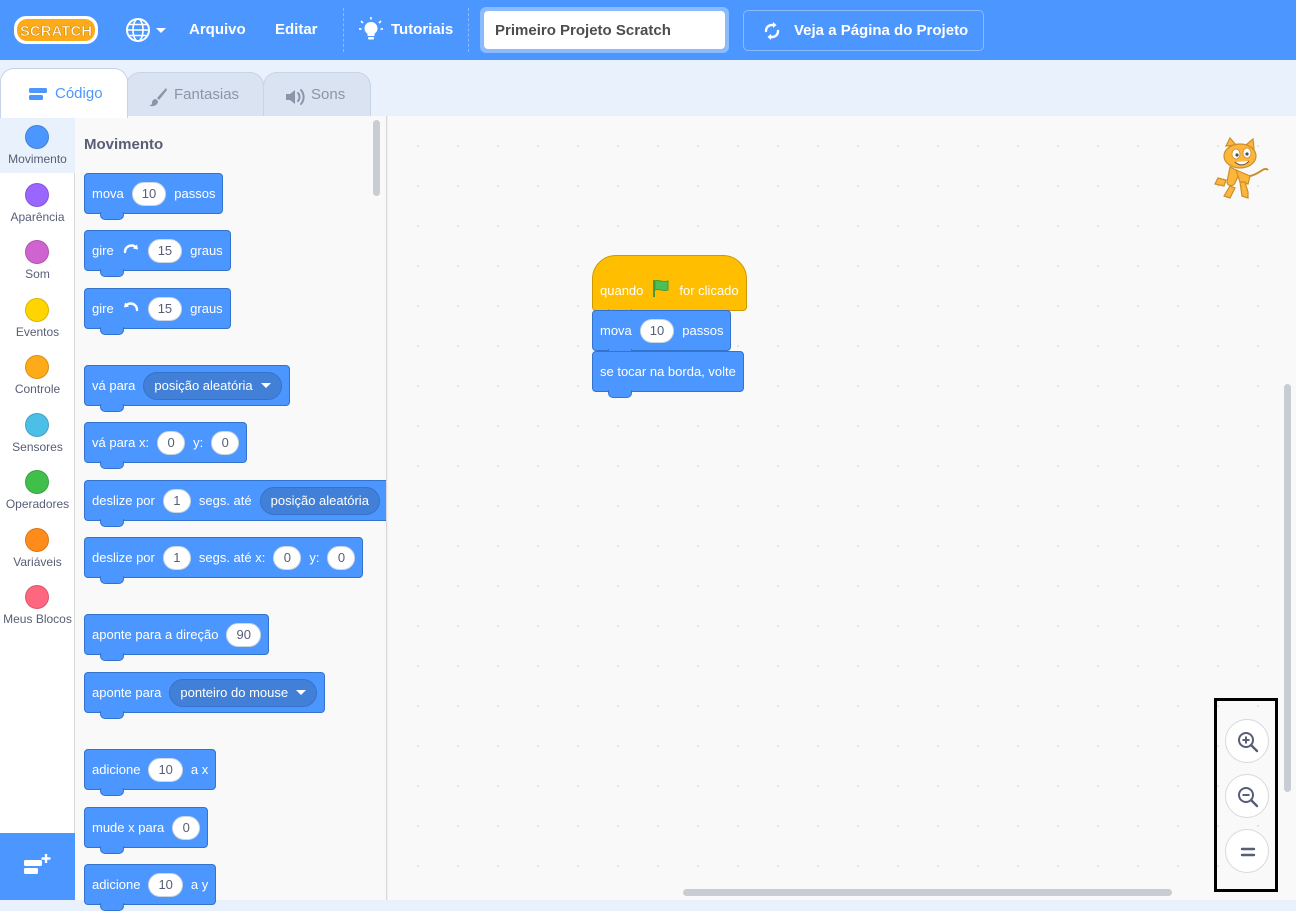 This screenshot has height=911, width=1296. Describe the element at coordinates (234, 692) in the screenshot. I see `dropdown-value: ponteiro do mouse` at that location.